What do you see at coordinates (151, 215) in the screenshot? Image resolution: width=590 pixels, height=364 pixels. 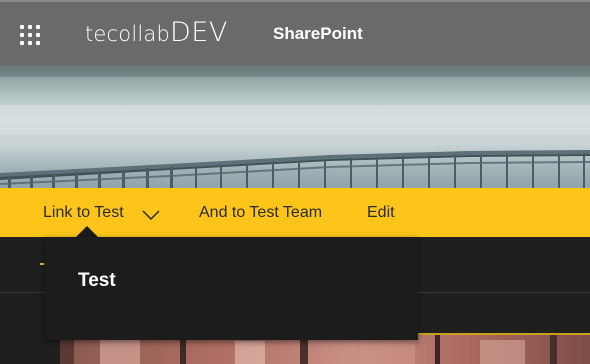 I see `chevron-down-icon` at bounding box center [151, 215].